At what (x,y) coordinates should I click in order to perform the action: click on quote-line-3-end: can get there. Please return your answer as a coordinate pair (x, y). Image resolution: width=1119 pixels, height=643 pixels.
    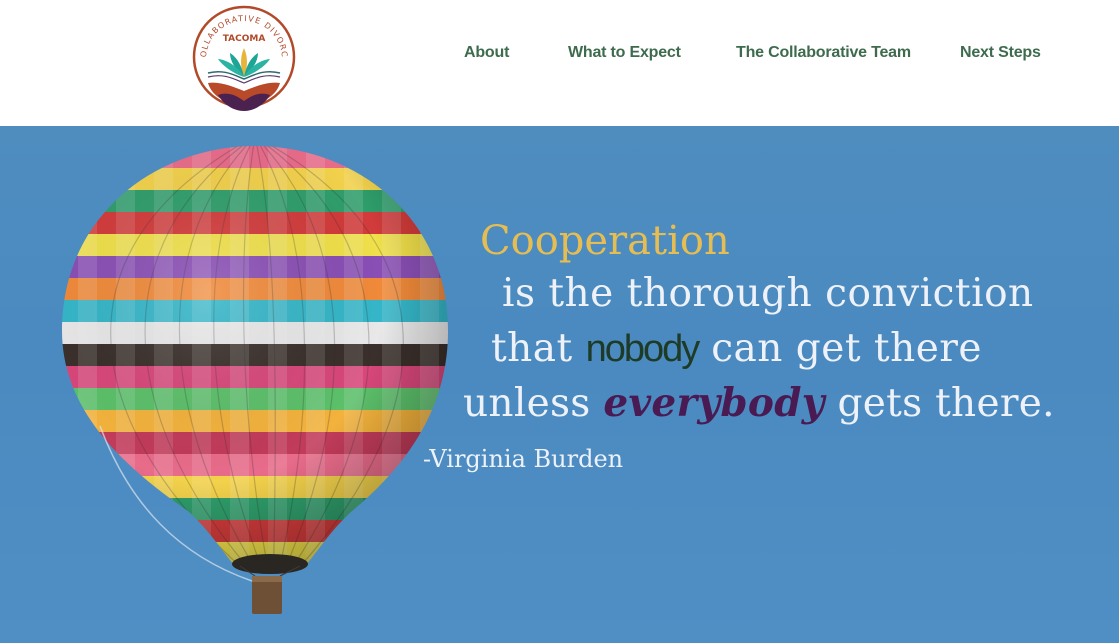
    Looking at the image, I should click on (840, 348).